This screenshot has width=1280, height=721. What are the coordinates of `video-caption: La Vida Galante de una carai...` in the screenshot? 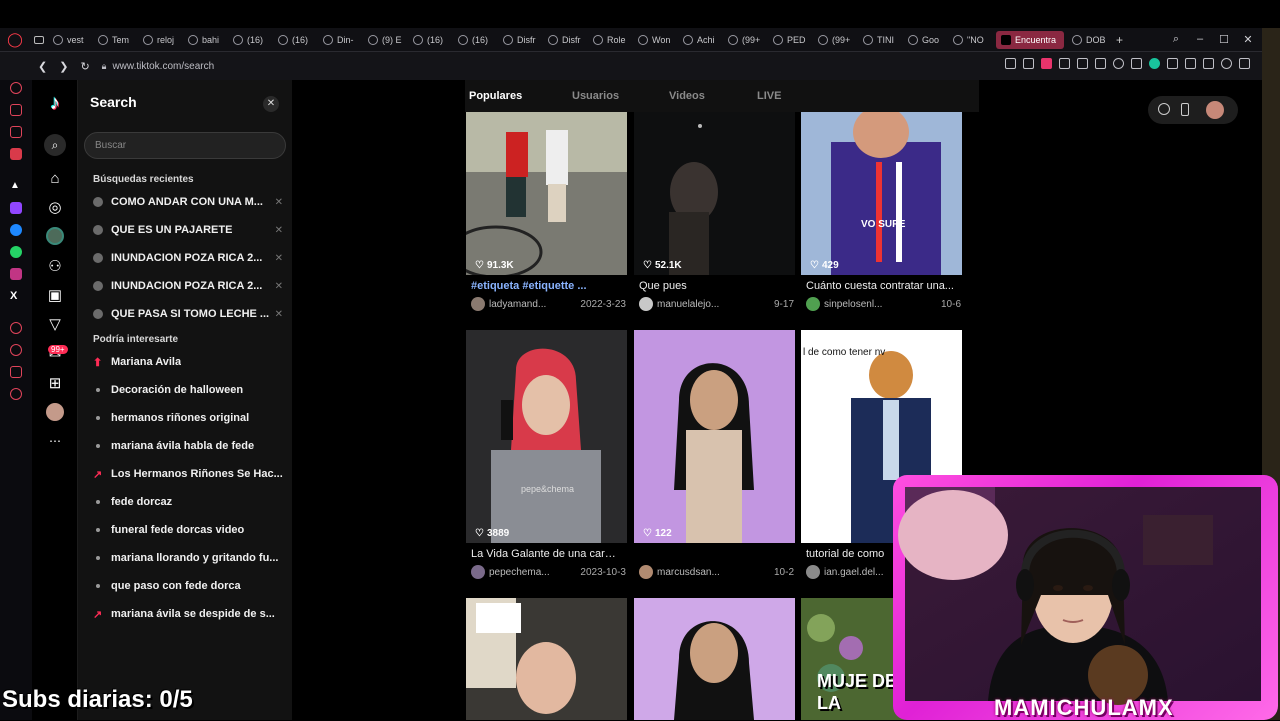 It's located at (546, 554).